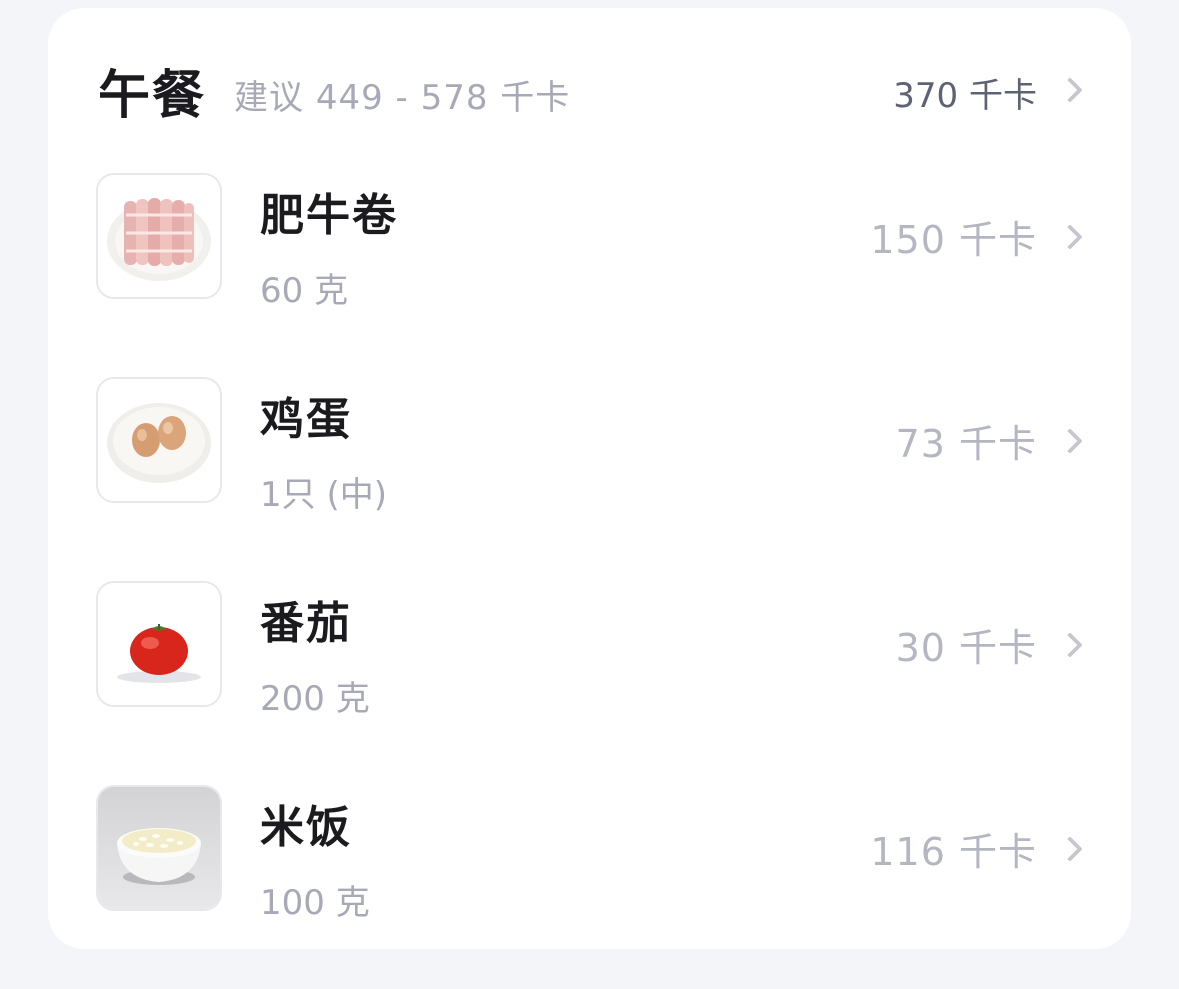 The height and width of the screenshot is (989, 1179). What do you see at coordinates (159, 440) in the screenshot?
I see `eggs-image` at bounding box center [159, 440].